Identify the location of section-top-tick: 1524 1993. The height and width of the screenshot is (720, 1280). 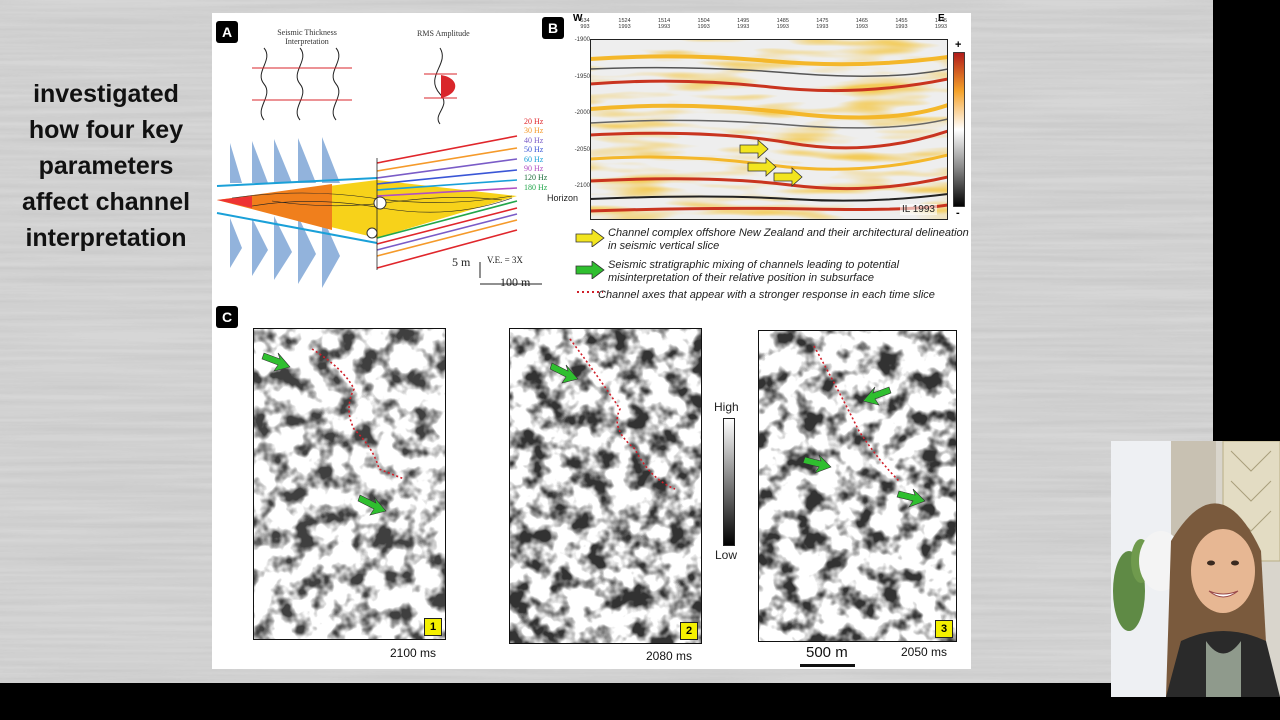
(625, 24).